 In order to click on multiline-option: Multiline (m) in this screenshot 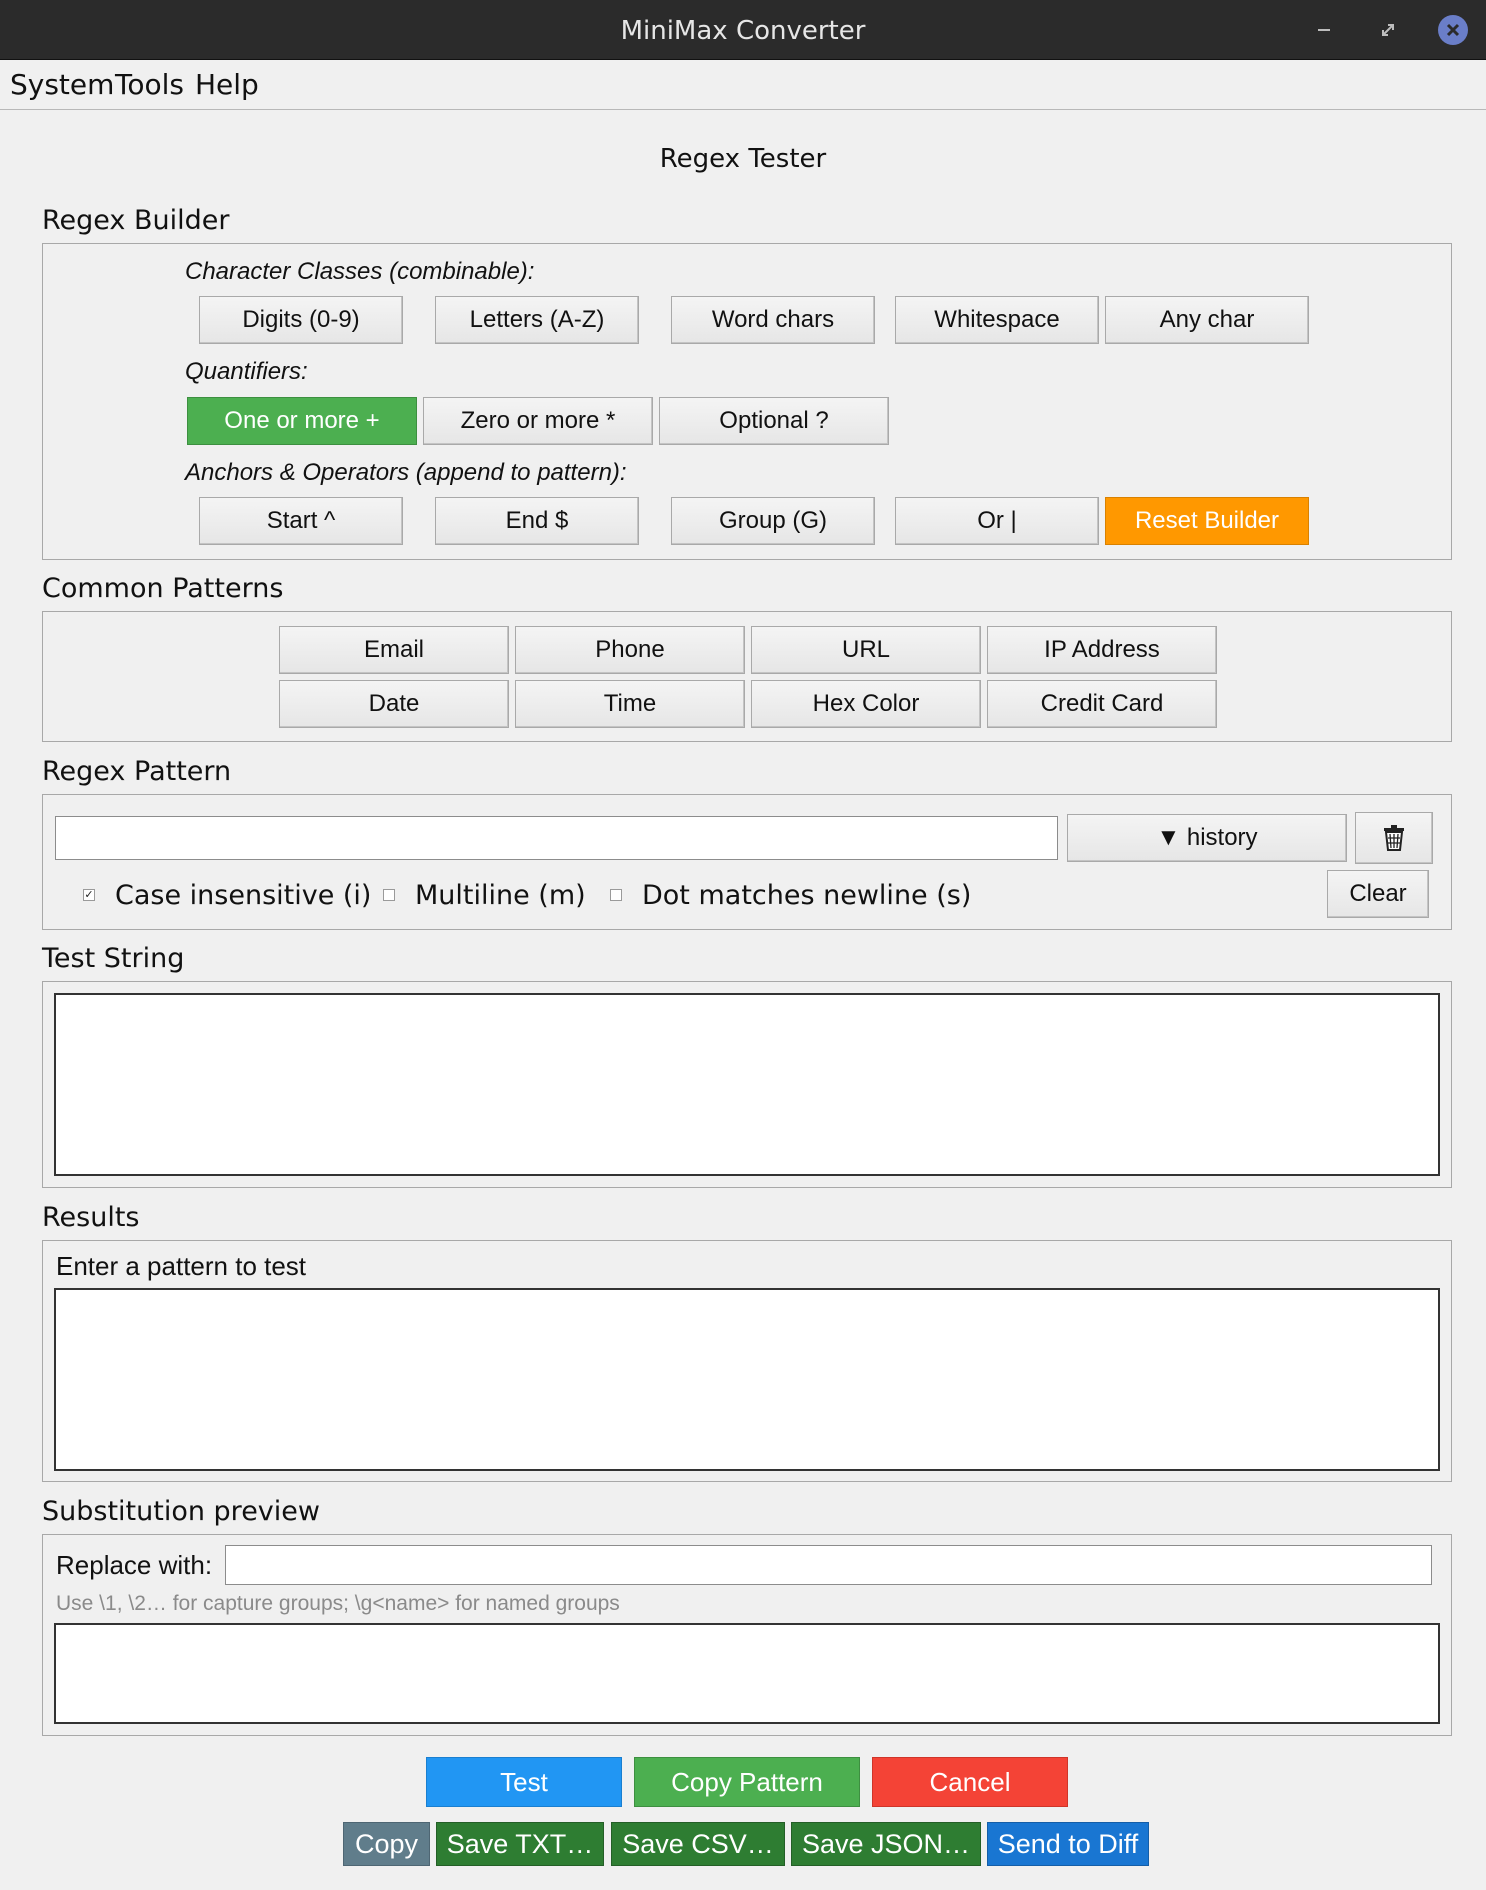, I will do `click(484, 895)`.